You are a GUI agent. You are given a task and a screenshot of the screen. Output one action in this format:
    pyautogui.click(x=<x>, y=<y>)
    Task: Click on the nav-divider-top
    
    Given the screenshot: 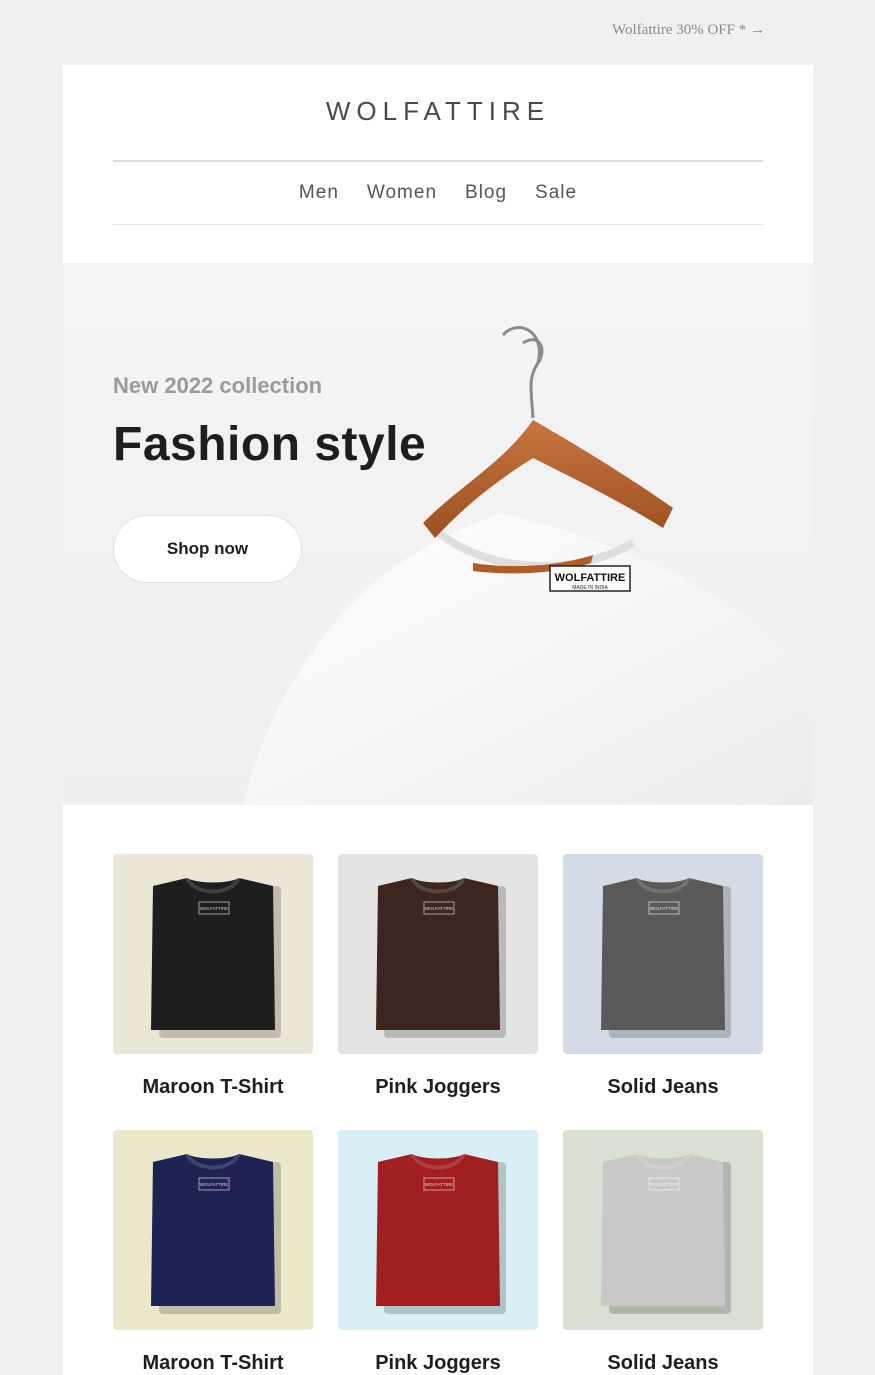 What is the action you would take?
    pyautogui.click(x=438, y=161)
    